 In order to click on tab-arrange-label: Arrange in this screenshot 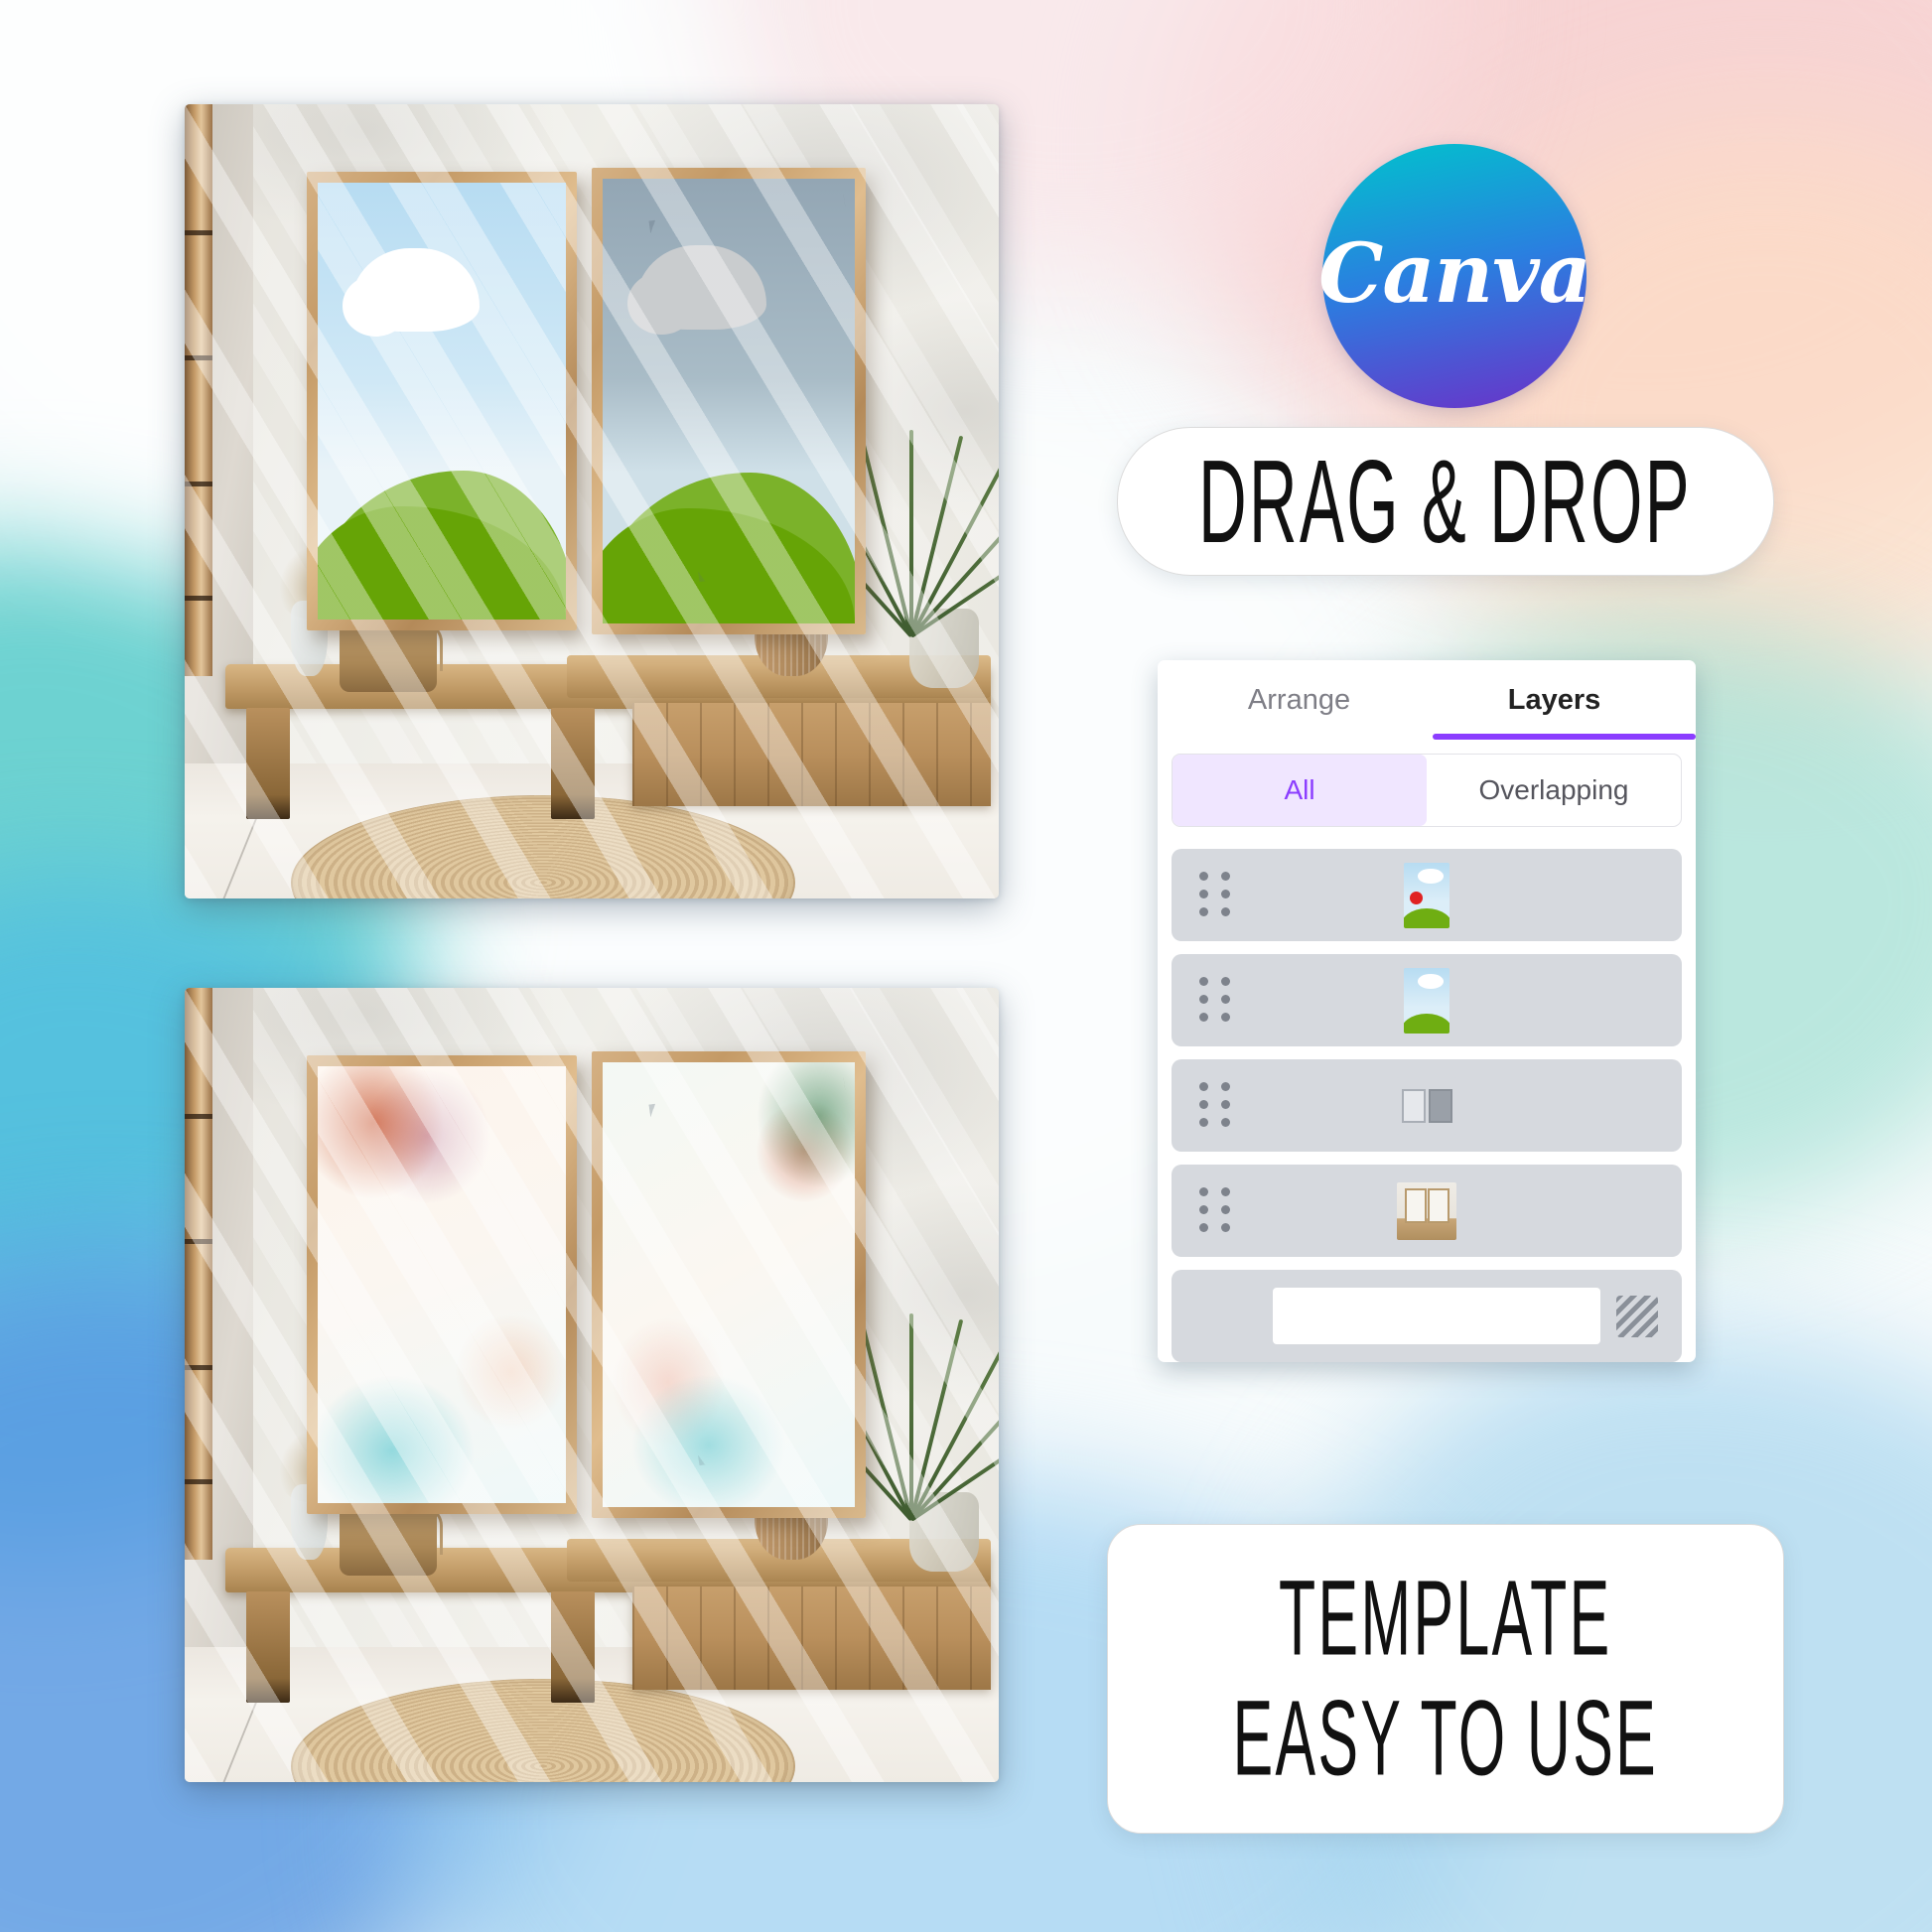, I will do `click(1299, 699)`.